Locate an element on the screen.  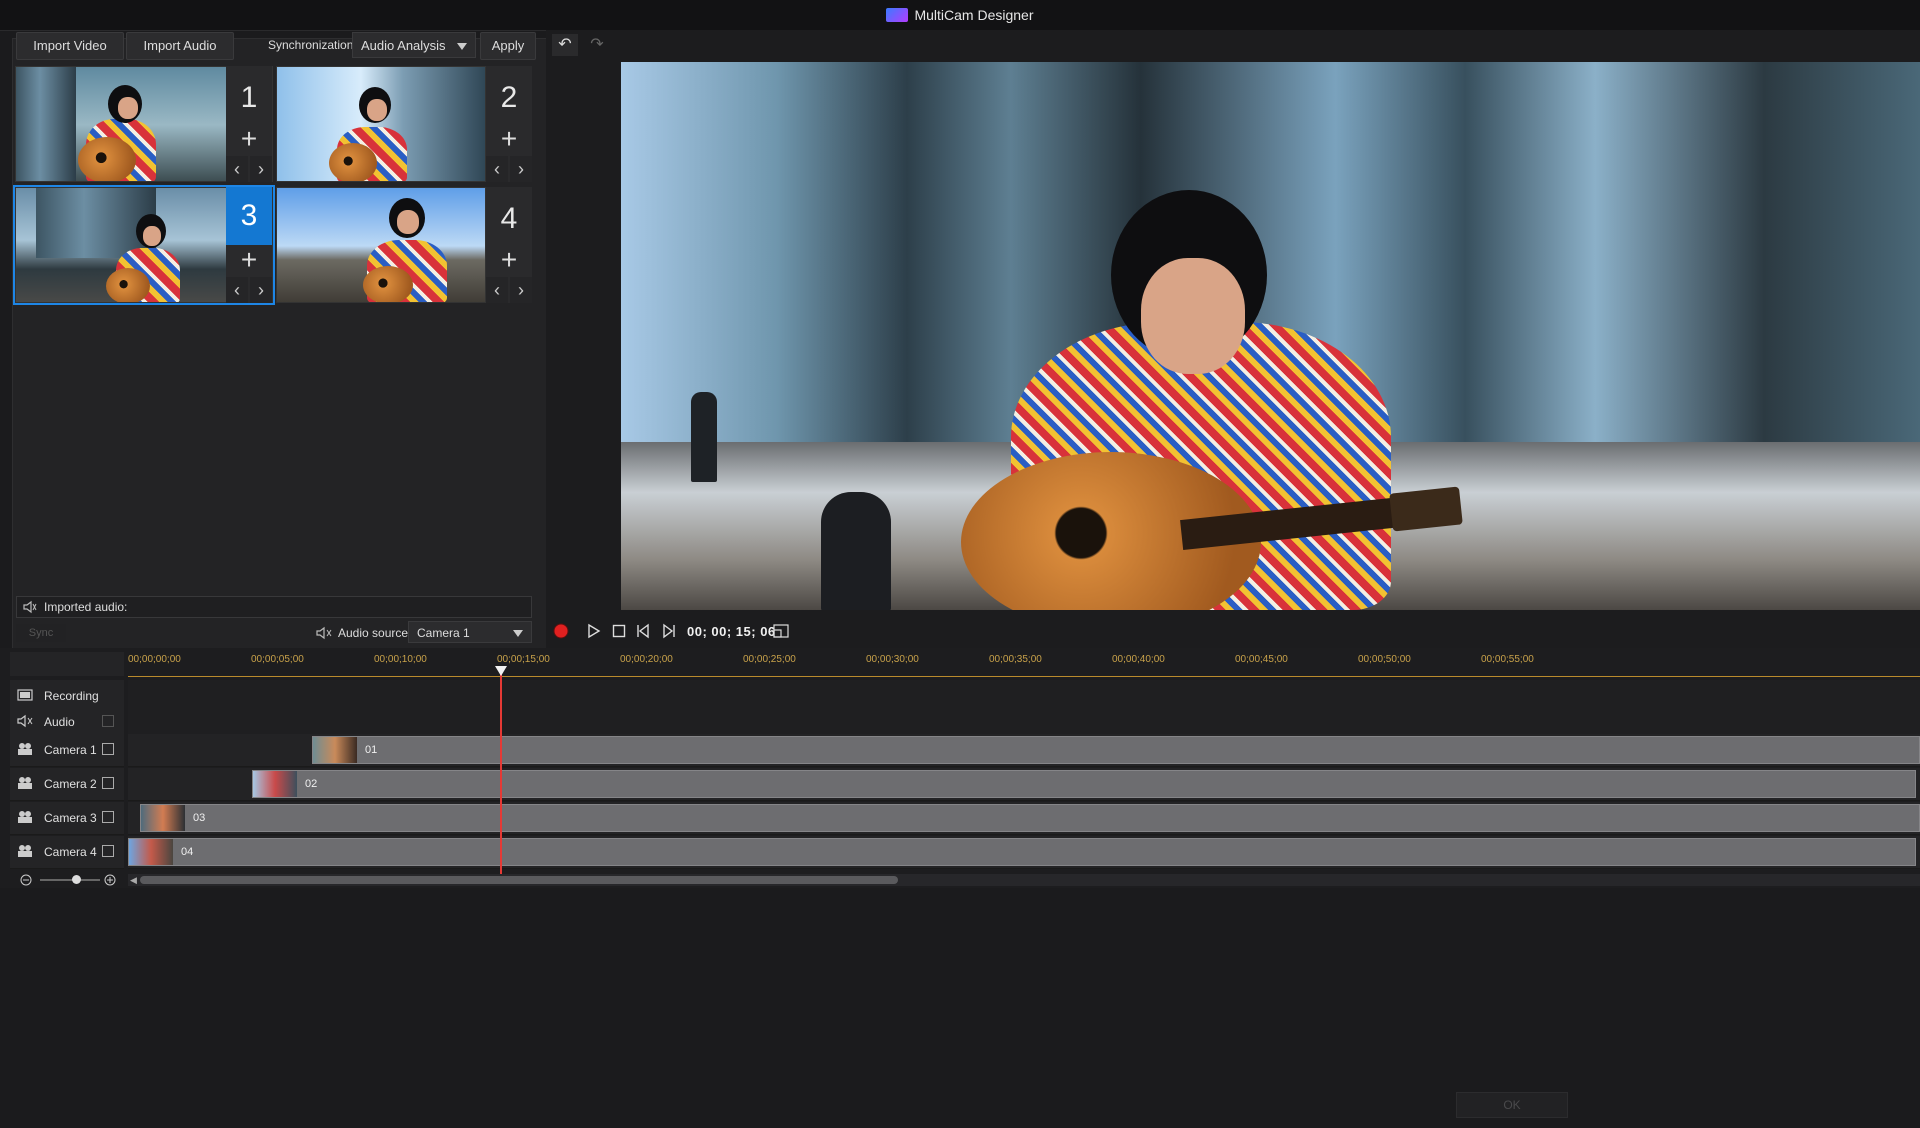
add-camera-2-button: + is located at coordinates (509, 139).